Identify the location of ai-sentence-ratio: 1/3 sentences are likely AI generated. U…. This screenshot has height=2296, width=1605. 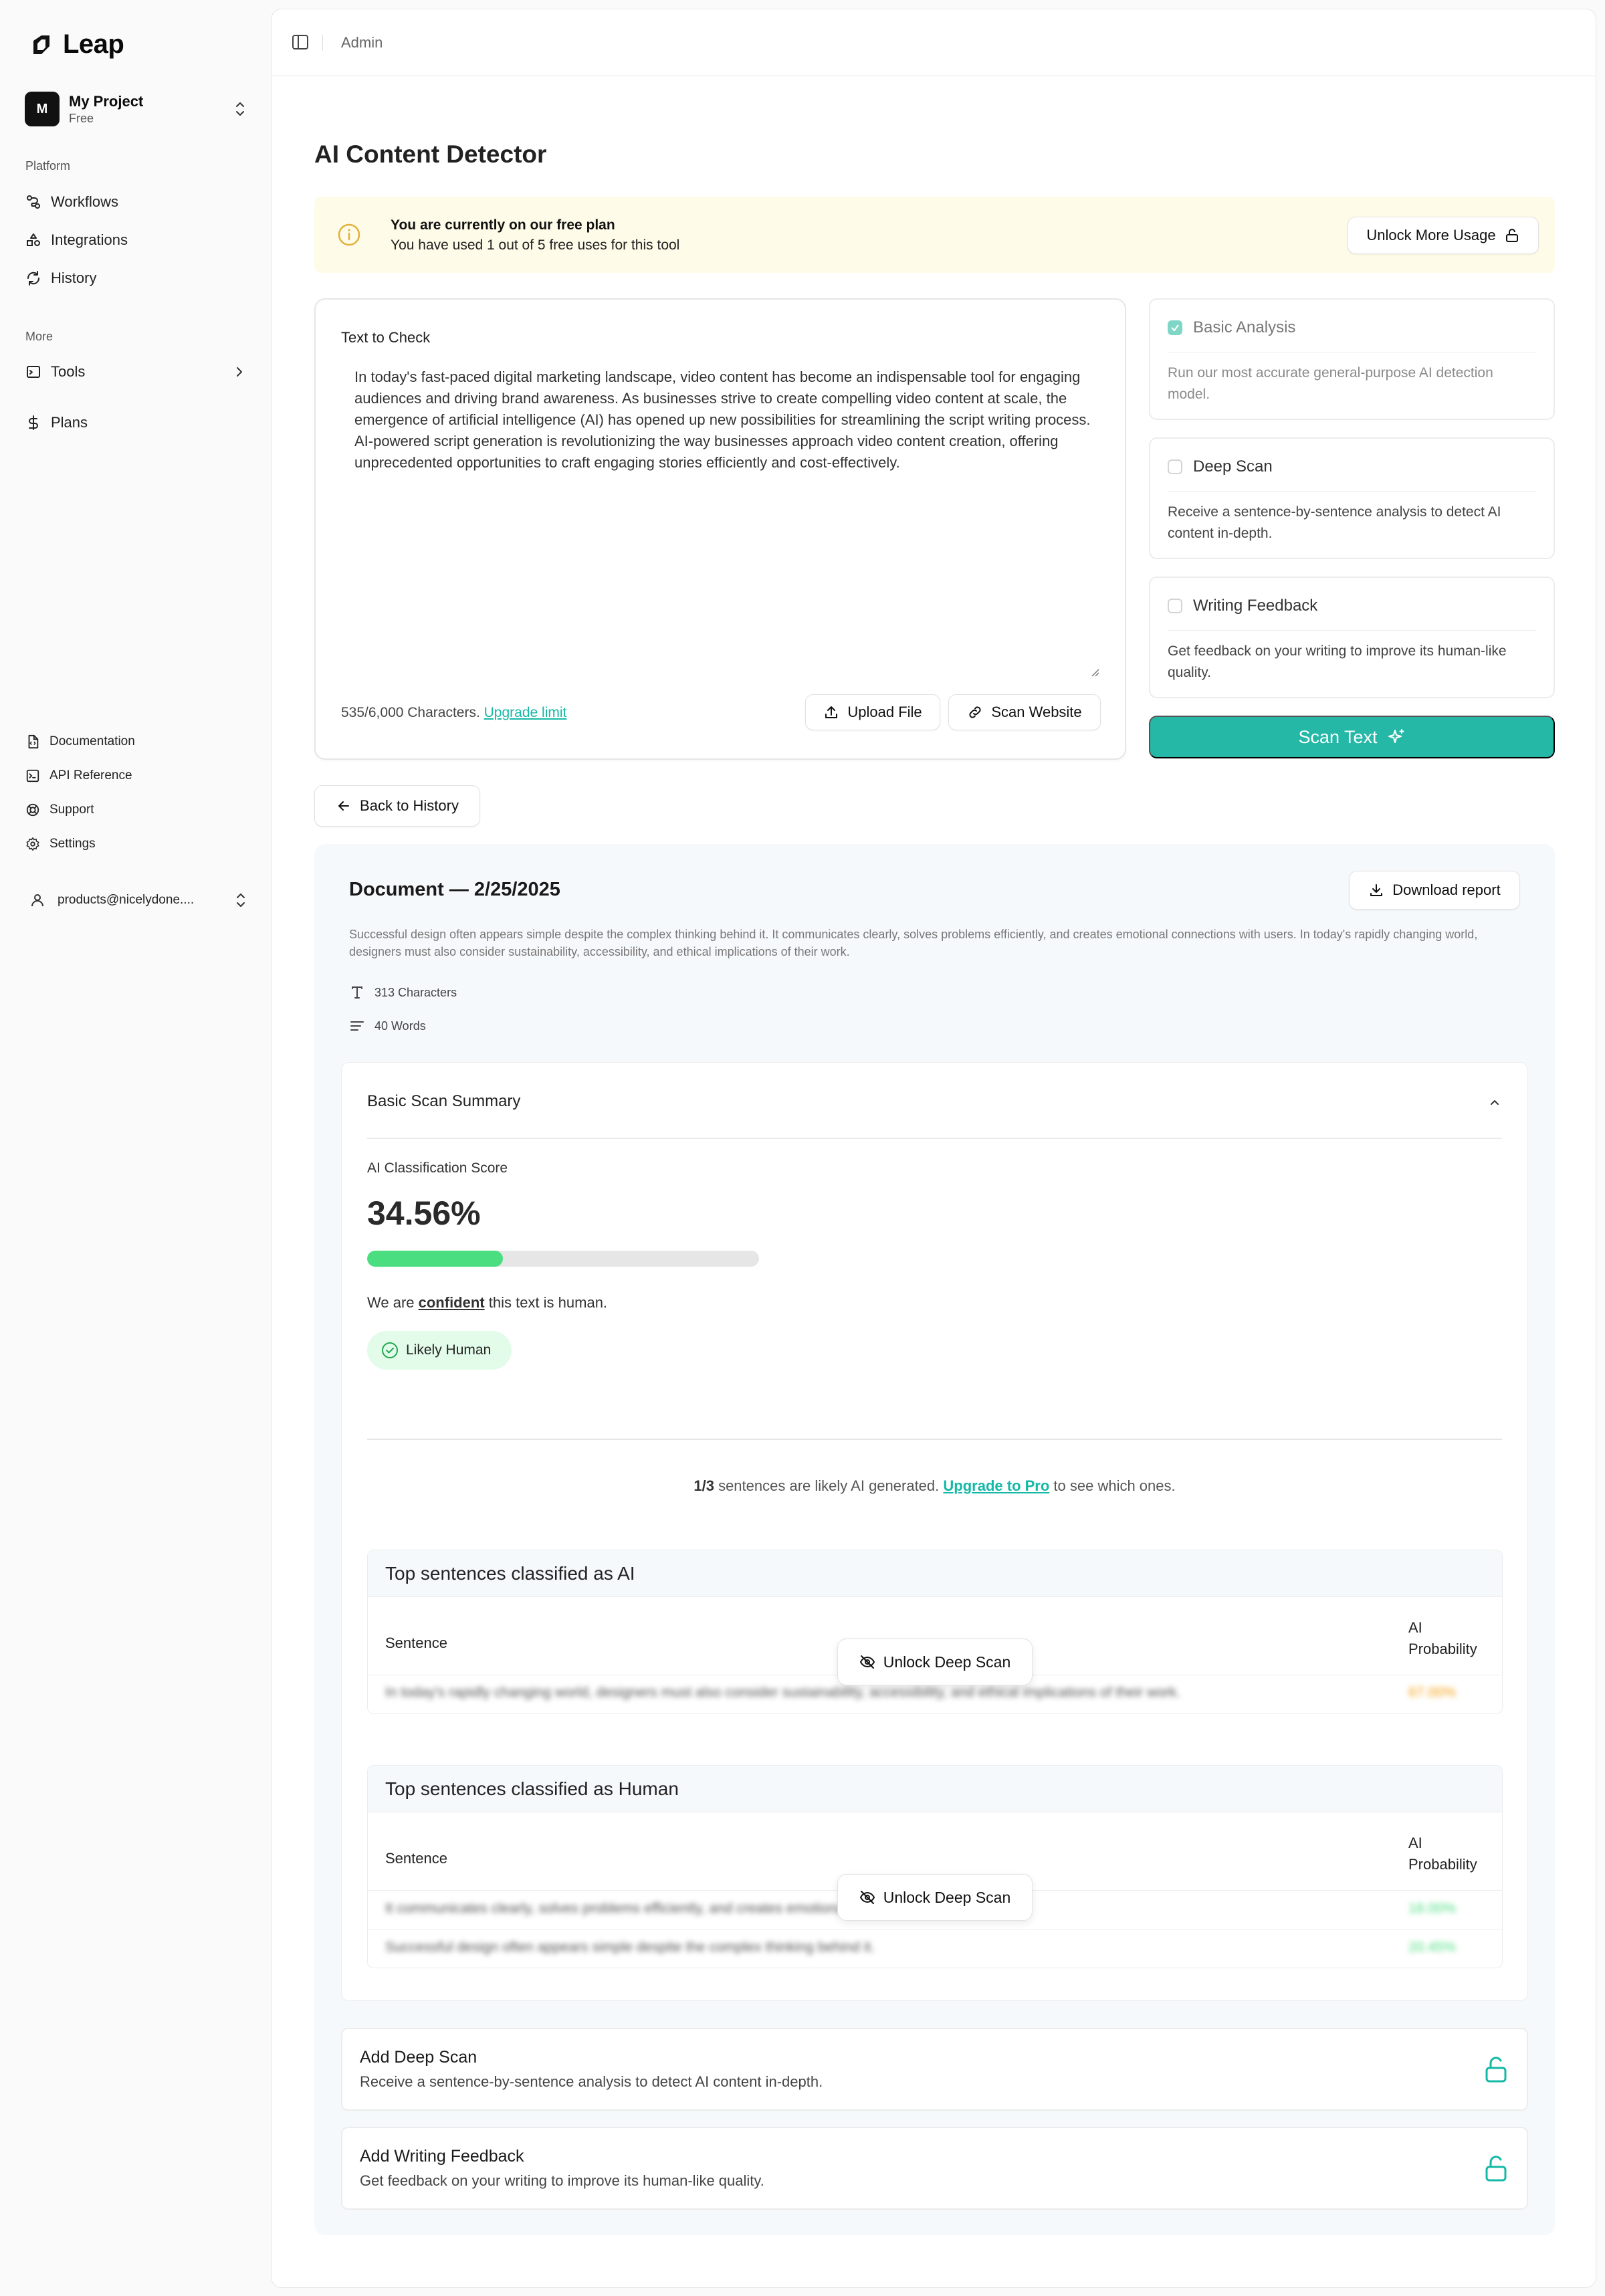
(934, 1485).